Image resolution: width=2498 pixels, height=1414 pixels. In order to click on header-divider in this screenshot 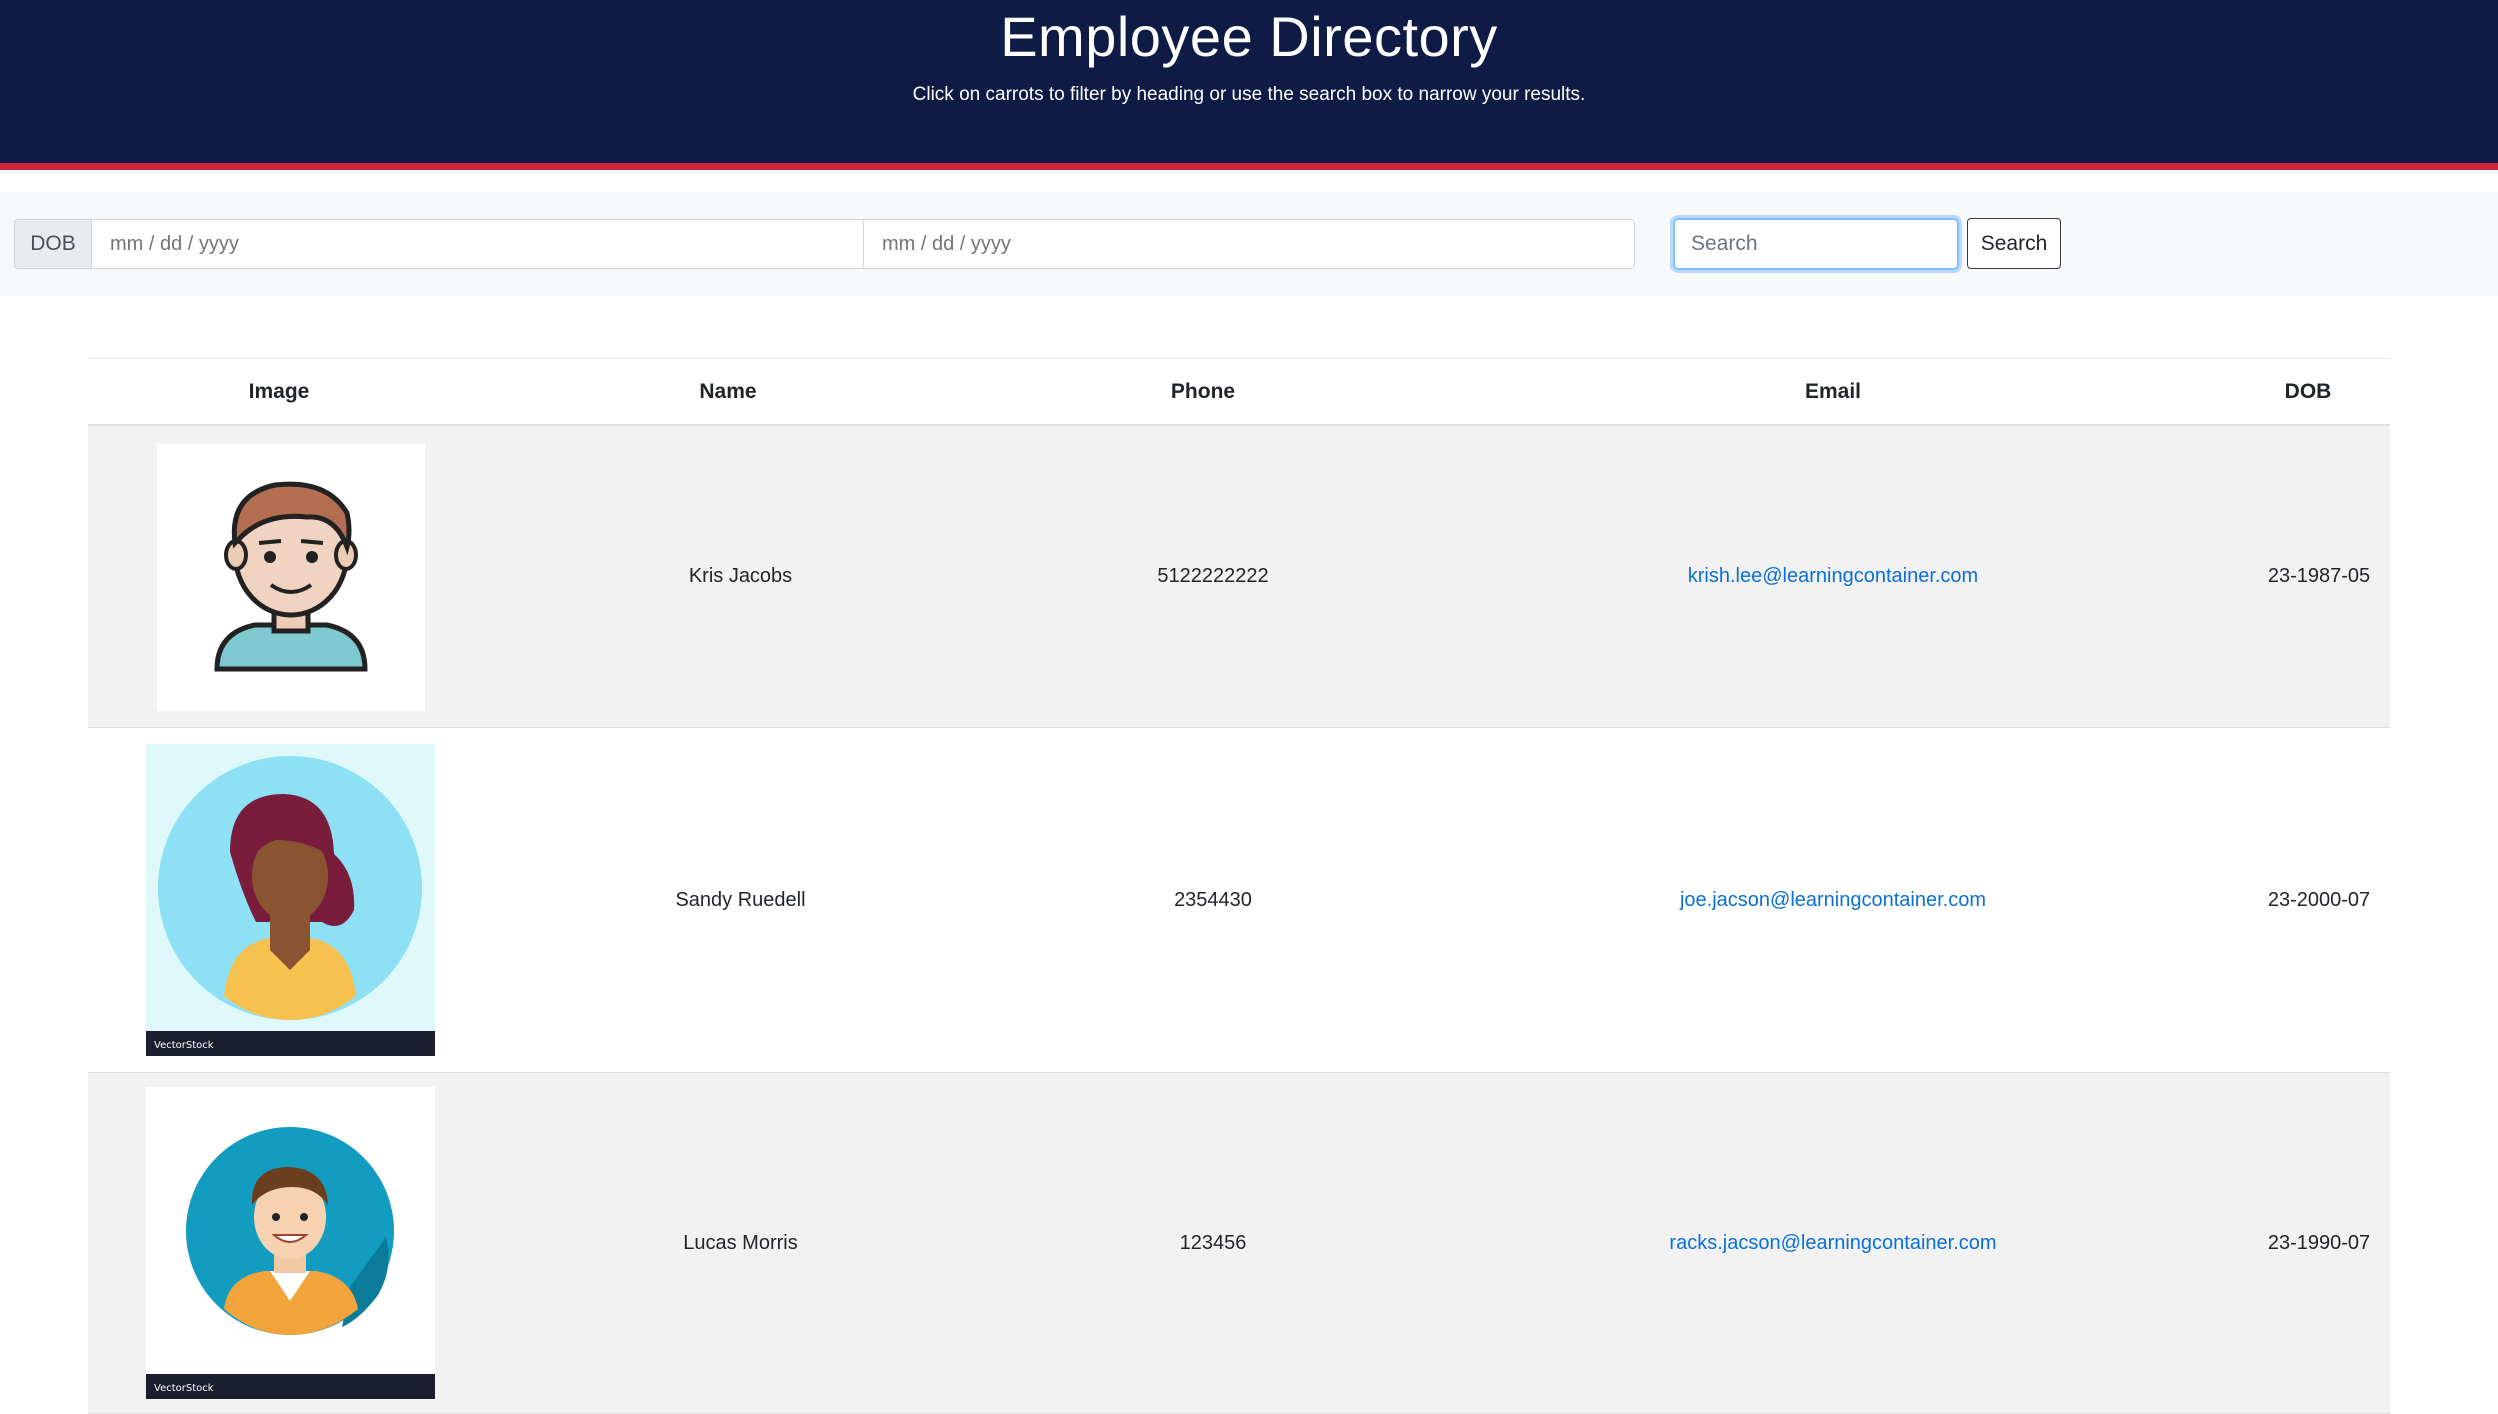, I will do `click(1249, 174)`.